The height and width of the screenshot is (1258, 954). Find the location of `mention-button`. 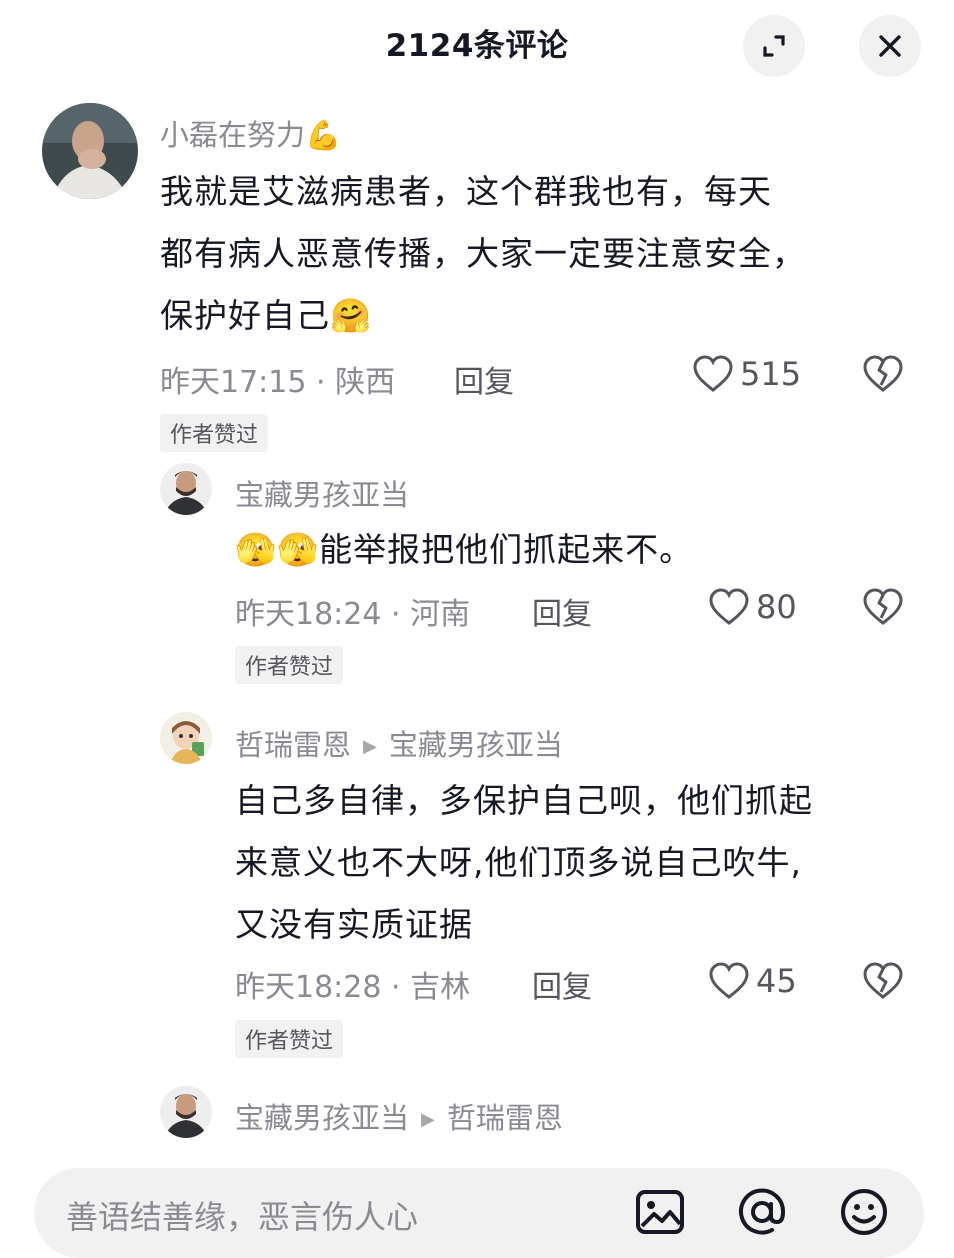

mention-button is located at coordinates (762, 1214).